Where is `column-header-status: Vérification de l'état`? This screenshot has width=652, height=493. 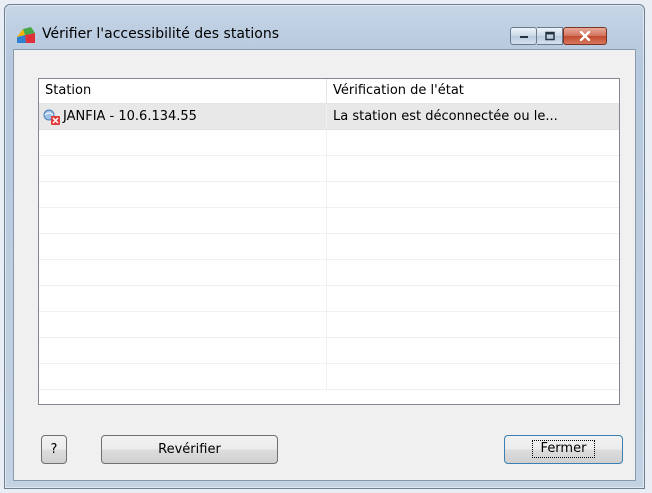
column-header-status: Vérification de l'état is located at coordinates (473, 91).